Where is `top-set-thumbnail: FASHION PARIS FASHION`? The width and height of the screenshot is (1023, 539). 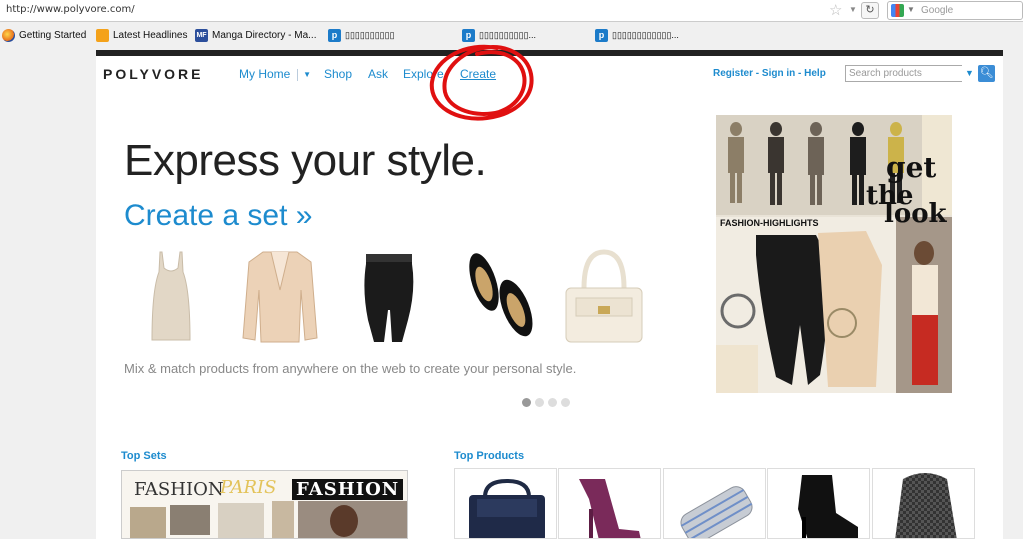
top-set-thumbnail: FASHION PARIS FASHION is located at coordinates (264, 504).